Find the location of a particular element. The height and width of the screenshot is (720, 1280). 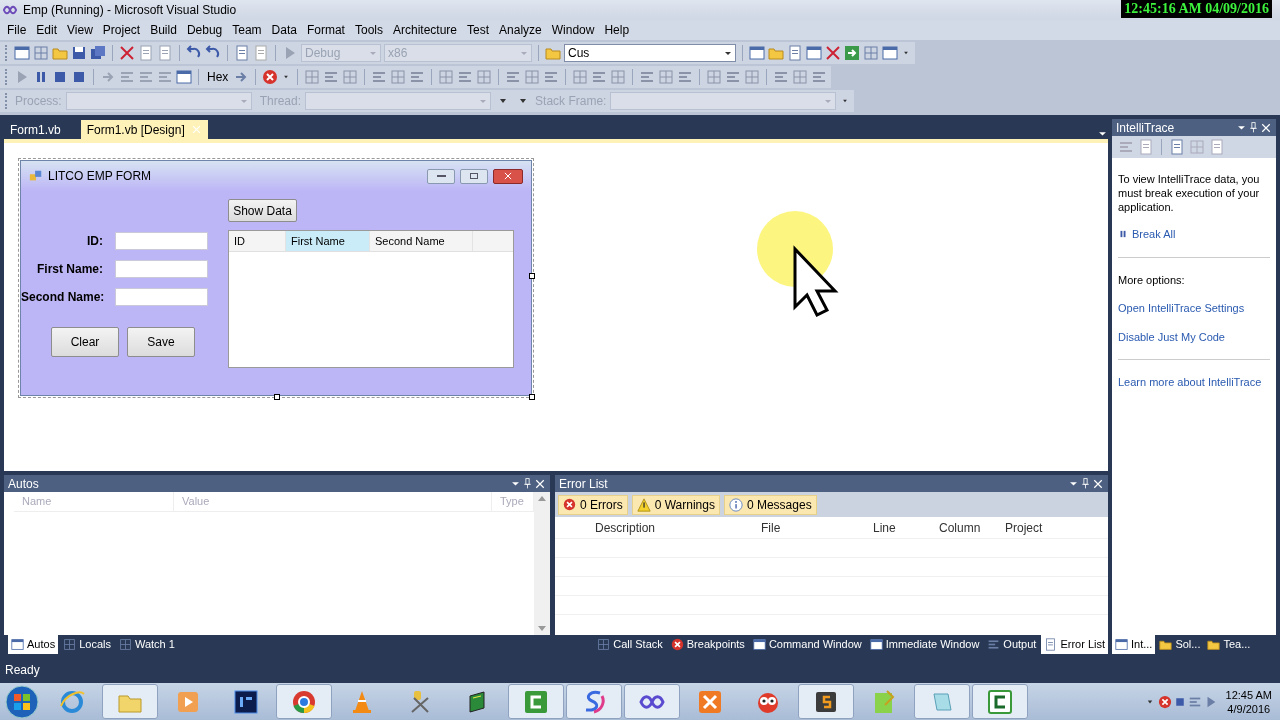

panel-title: Error List is located at coordinates (584, 484).